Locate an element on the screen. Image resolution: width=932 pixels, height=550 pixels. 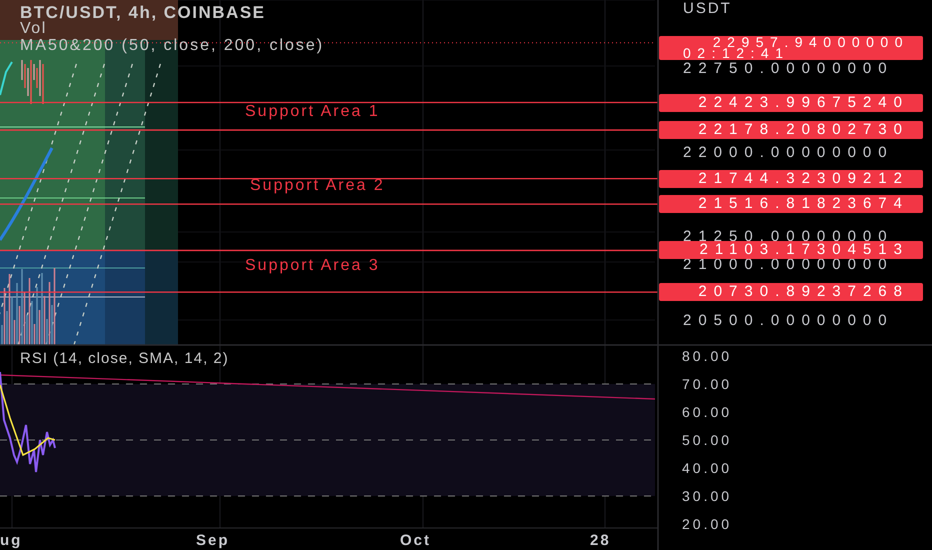
price-tag: 20730.89237268 is located at coordinates (791, 292).